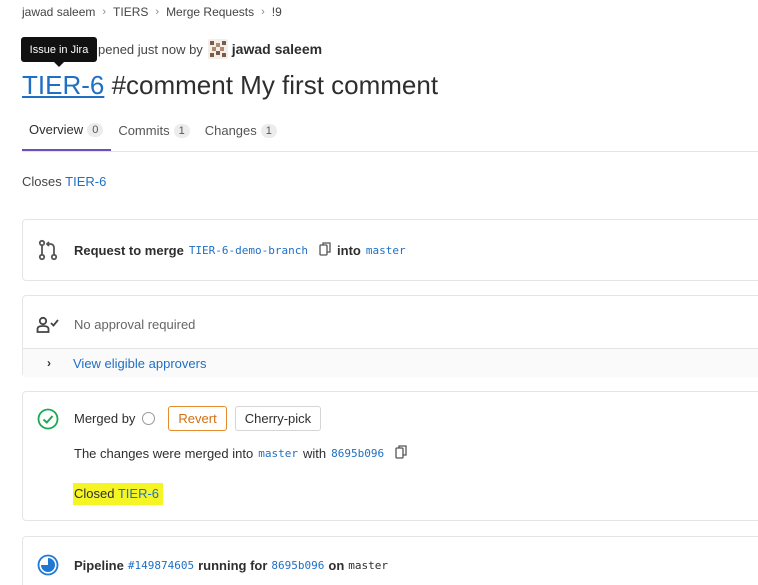 This screenshot has height=585, width=758. What do you see at coordinates (386, 250) in the screenshot?
I see `target-branch: master` at bounding box center [386, 250].